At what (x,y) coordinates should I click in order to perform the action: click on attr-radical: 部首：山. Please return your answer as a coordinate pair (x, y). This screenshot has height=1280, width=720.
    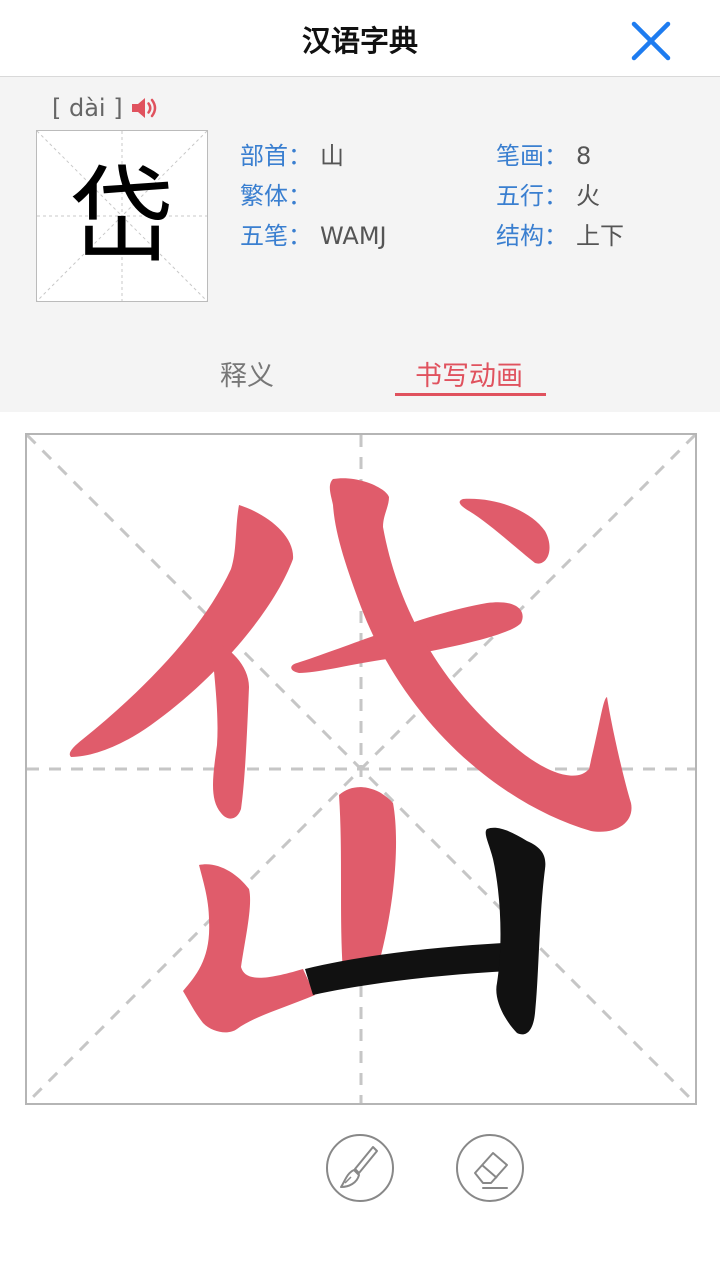
    Looking at the image, I should click on (292, 156).